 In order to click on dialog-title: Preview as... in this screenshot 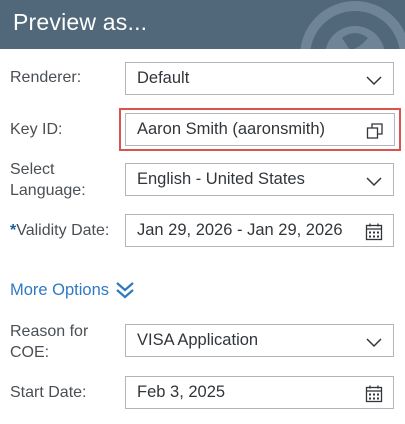, I will do `click(80, 22)`.